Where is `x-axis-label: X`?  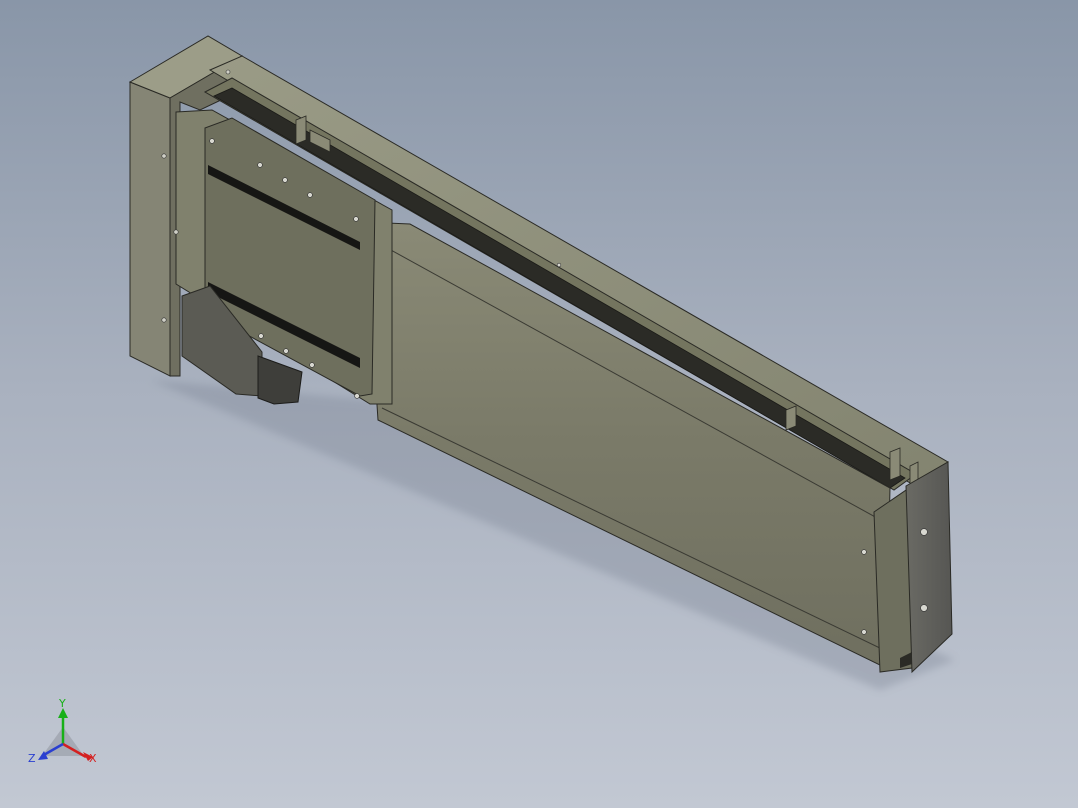
x-axis-label: X is located at coordinates (93, 758).